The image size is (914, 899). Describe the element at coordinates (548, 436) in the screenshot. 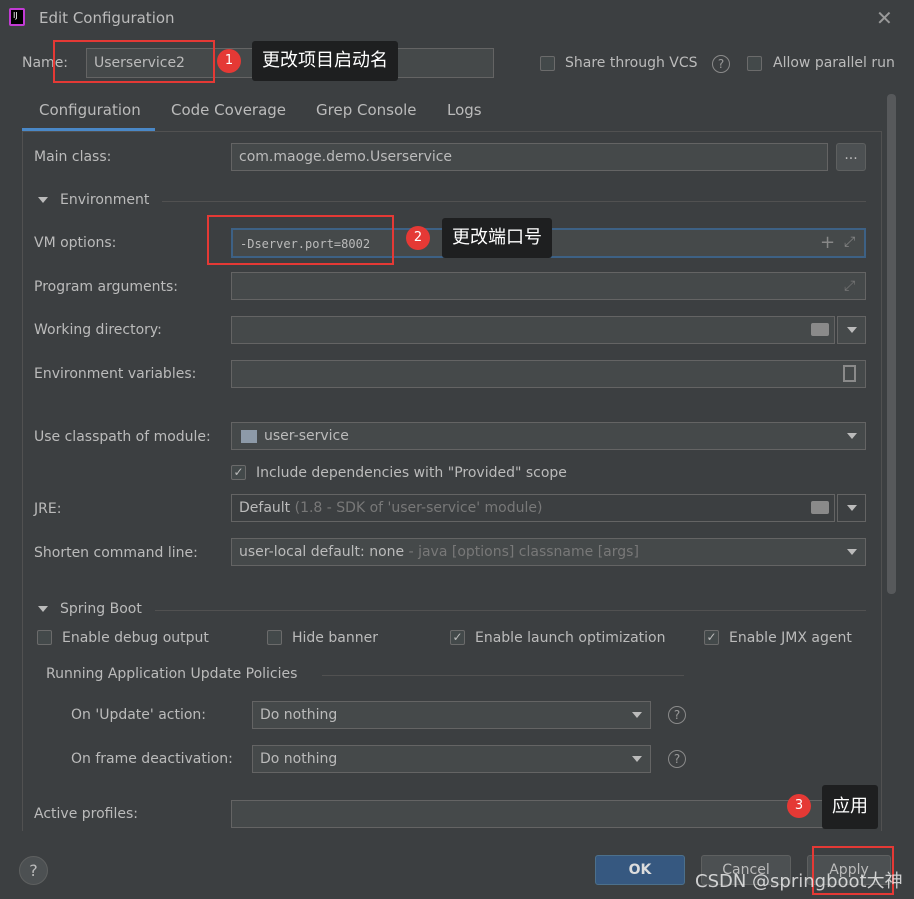

I see `classpath-dropdown: user-service` at that location.